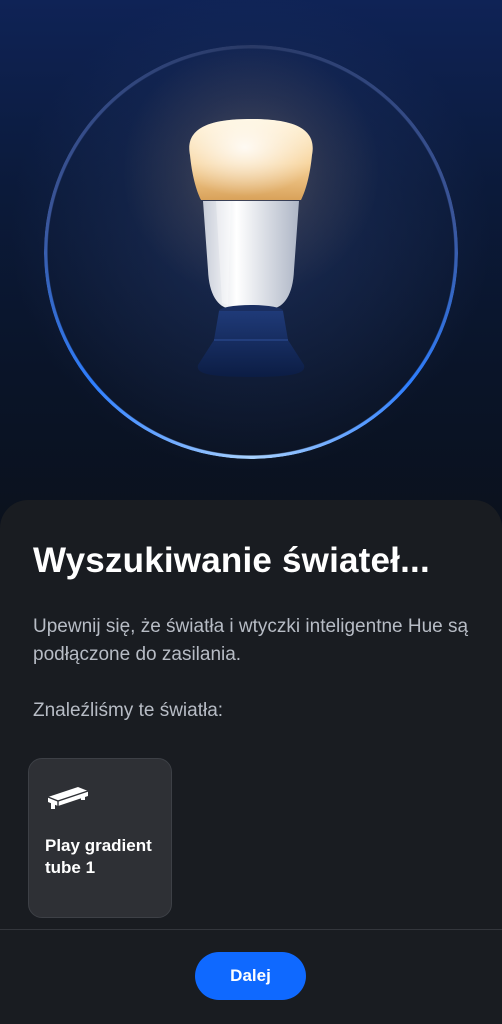 Image resolution: width=502 pixels, height=1024 pixels. What do you see at coordinates (98, 856) in the screenshot?
I see `light-name: Play gradient tube 1` at bounding box center [98, 856].